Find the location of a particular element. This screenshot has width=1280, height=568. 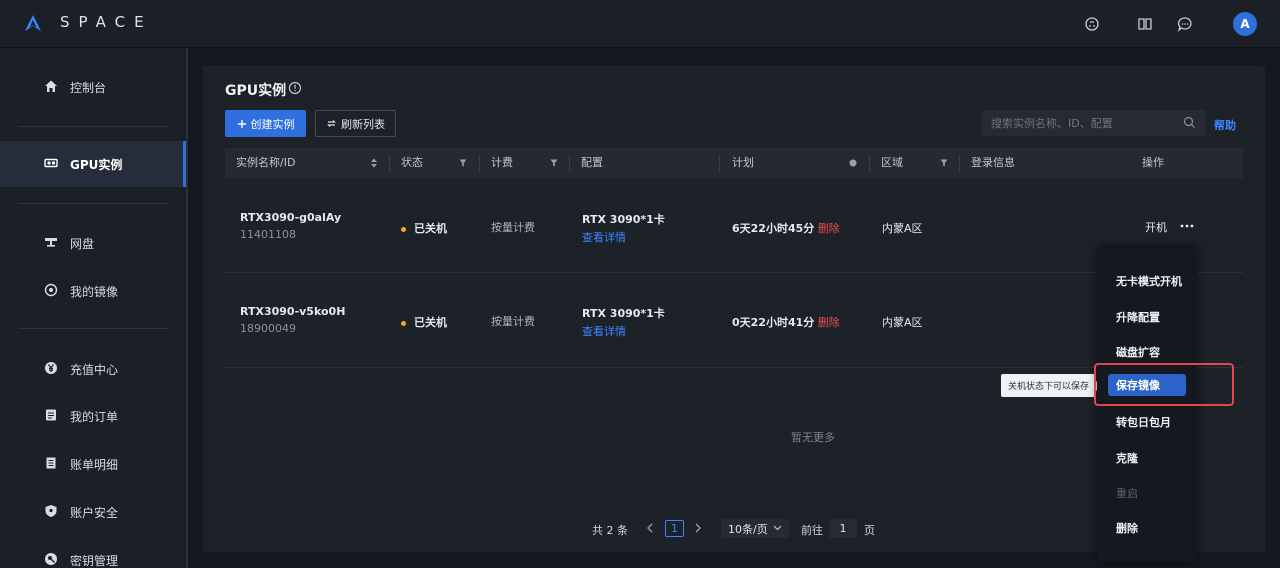

chevron-right-icon is located at coordinates (698, 528).